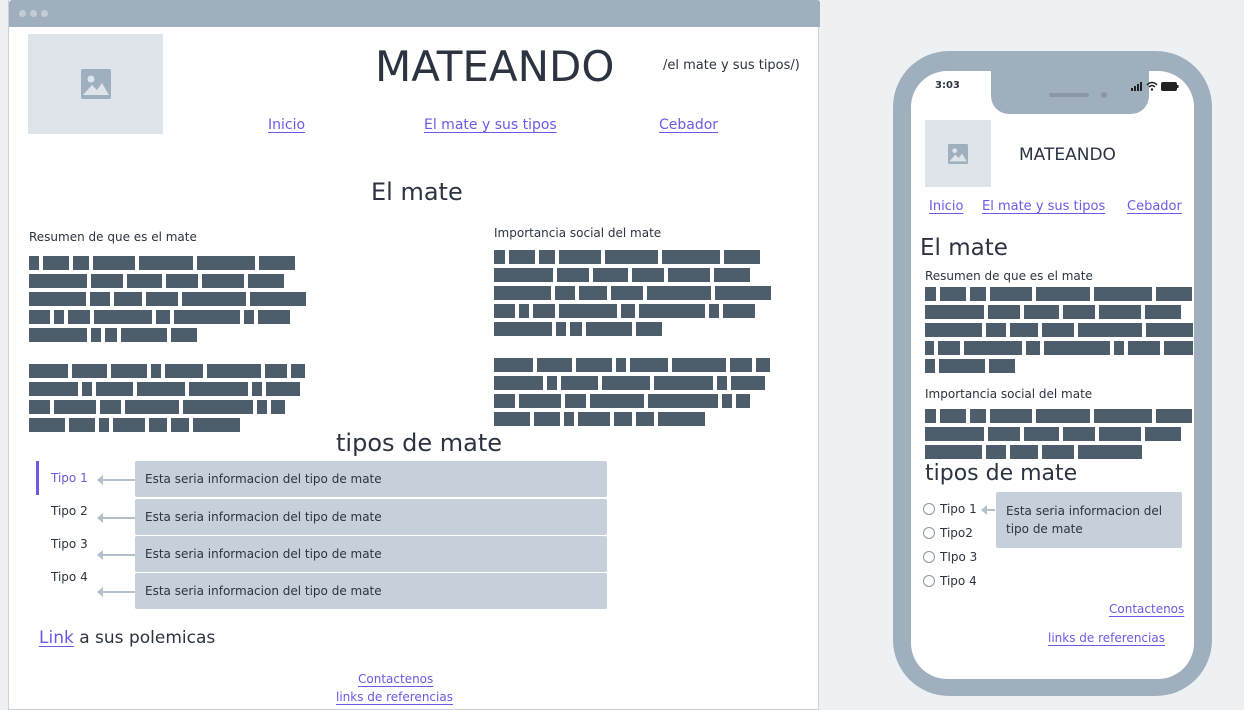  Describe the element at coordinates (56, 638) in the screenshot. I see `polemicas-link: Link` at that location.